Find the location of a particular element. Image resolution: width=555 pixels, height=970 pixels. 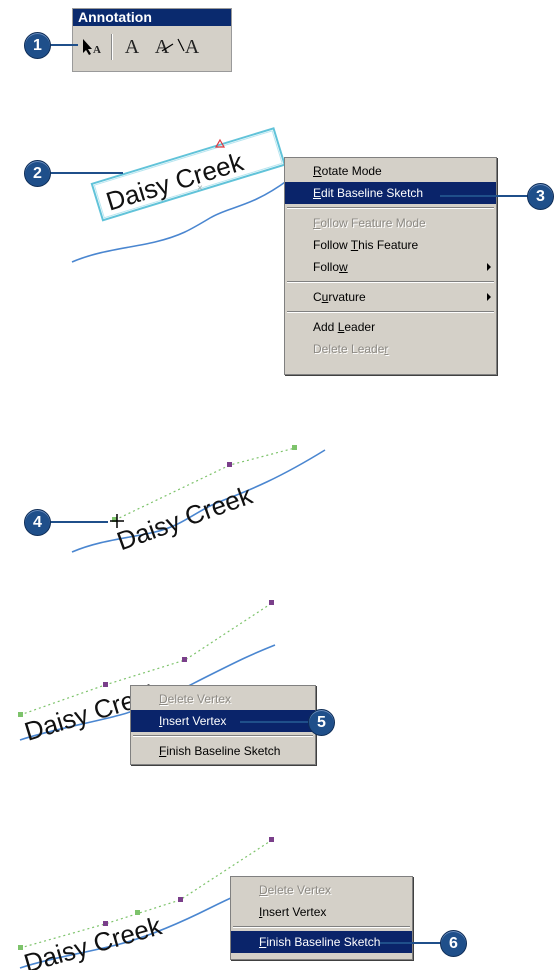

menu-item-add-leader: Add Leader is located at coordinates (390, 327).